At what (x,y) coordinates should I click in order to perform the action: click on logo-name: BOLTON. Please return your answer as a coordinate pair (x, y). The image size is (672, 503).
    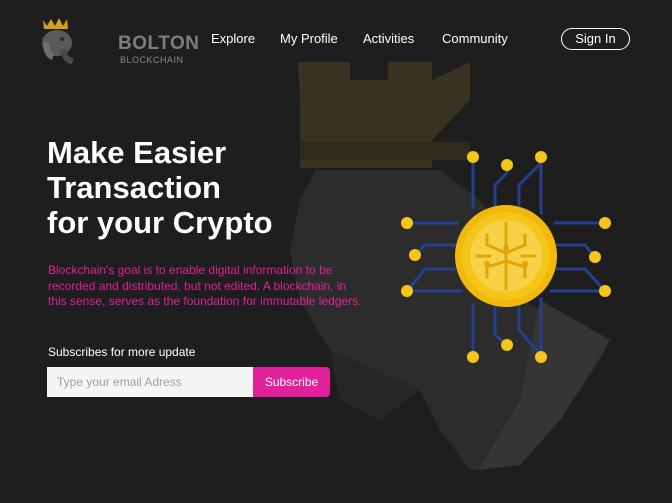
    Looking at the image, I should click on (159, 43).